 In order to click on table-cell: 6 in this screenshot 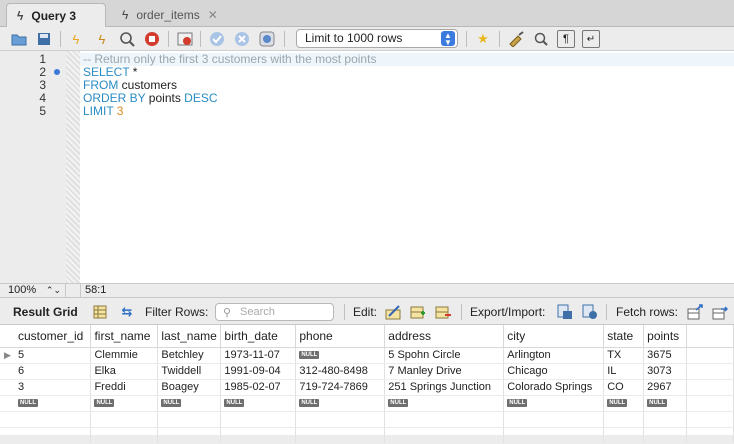, I will do `click(53, 371)`.